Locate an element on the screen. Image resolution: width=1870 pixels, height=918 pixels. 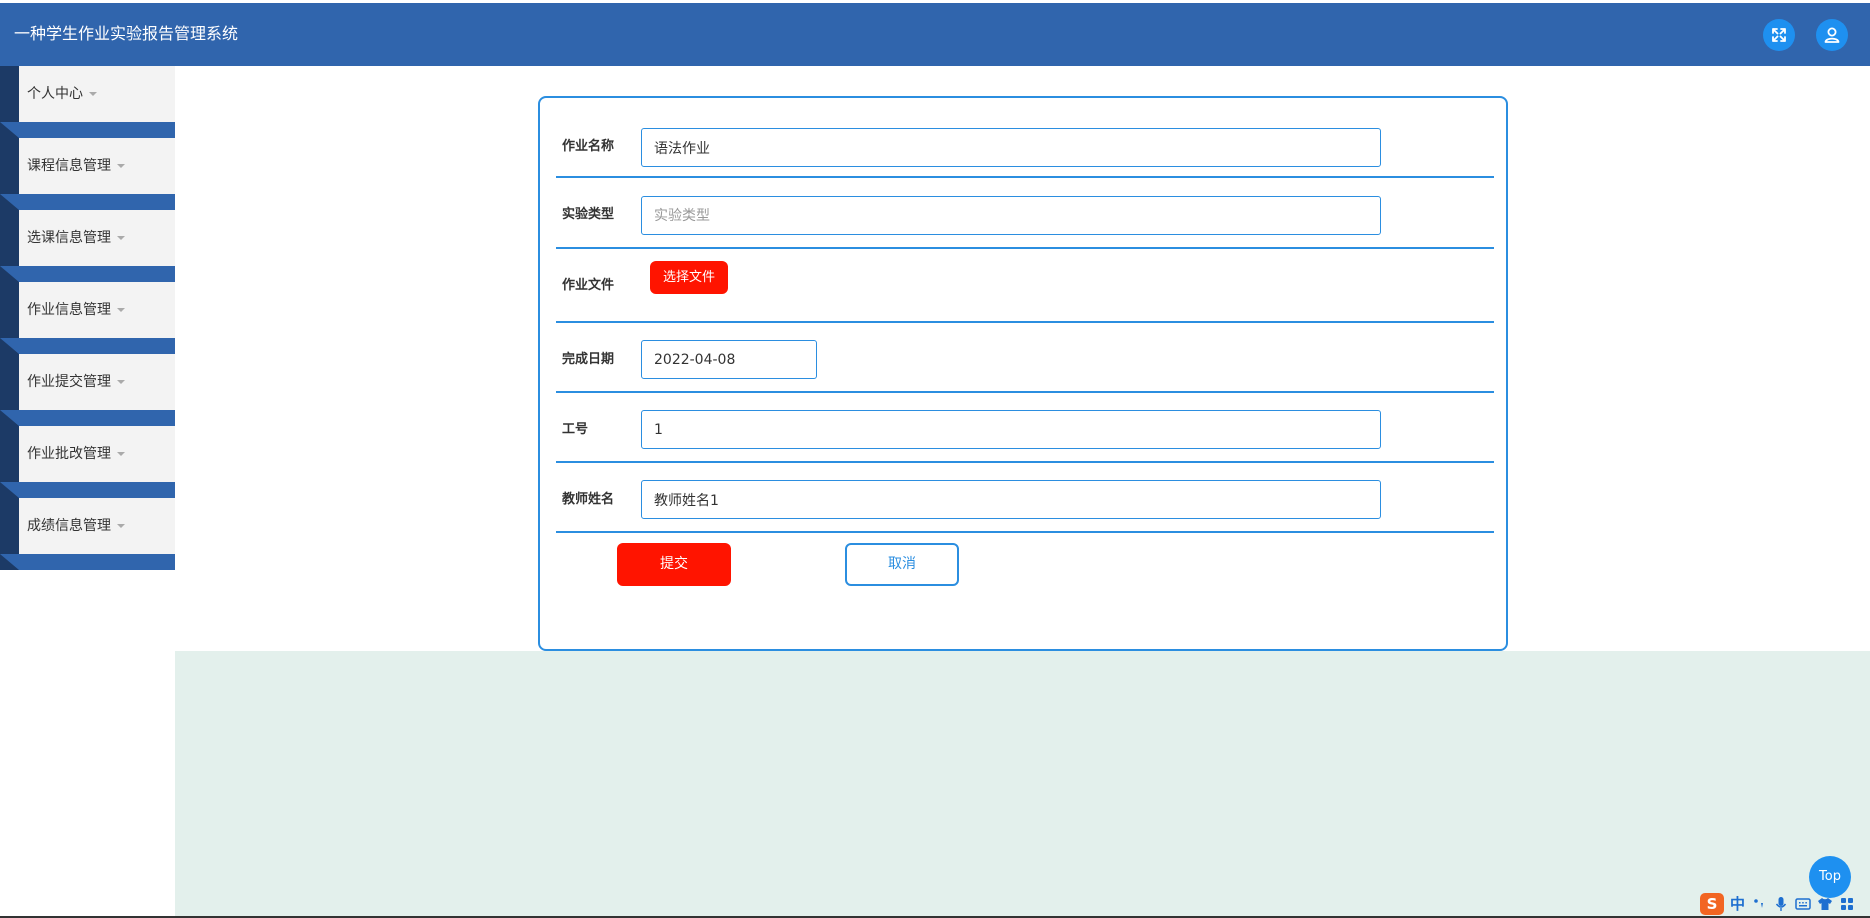
sidebar-item-personal-center: 个人中心 is located at coordinates (87, 102).